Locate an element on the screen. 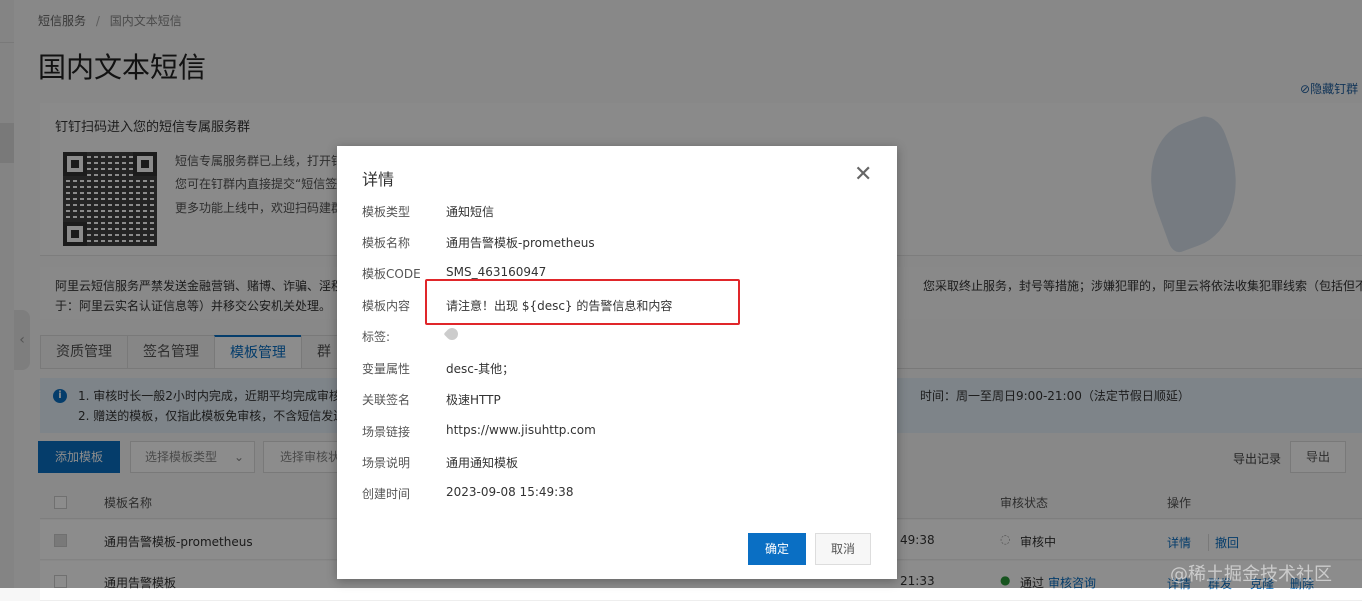  watermark: @稀土掘金技术社区 is located at coordinates (1251, 574).